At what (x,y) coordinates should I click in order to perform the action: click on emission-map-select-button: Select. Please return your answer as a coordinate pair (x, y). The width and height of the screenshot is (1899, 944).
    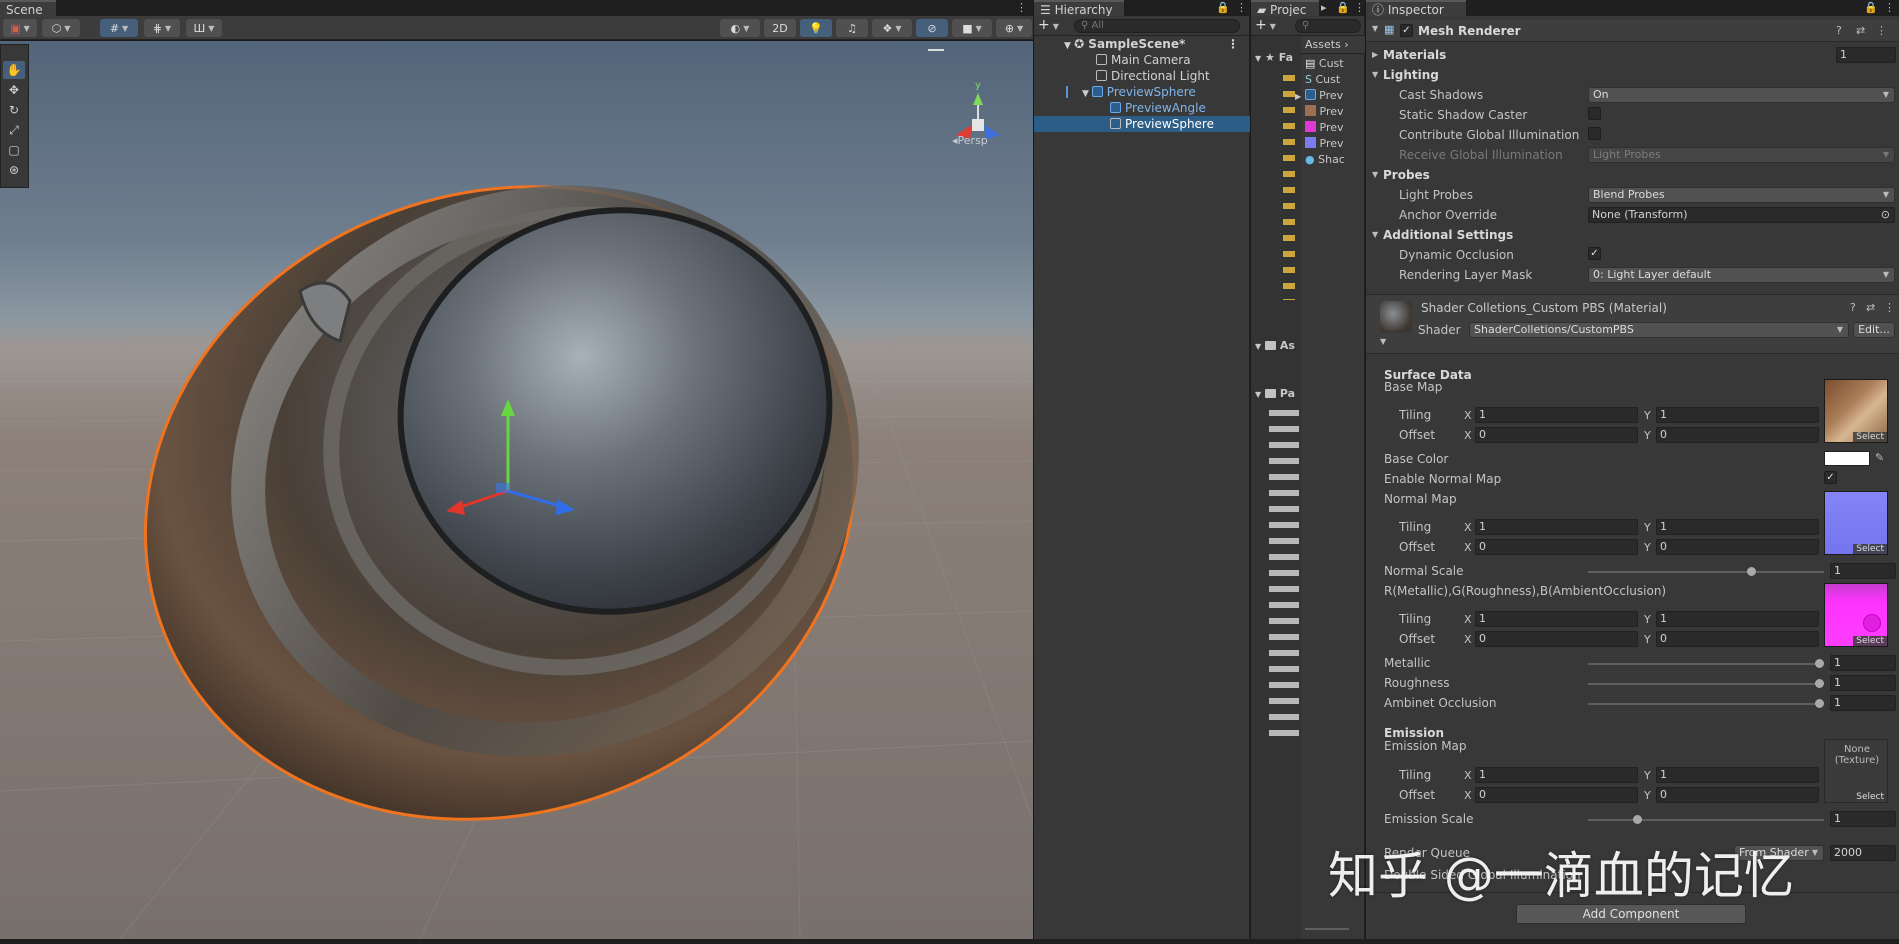
    Looking at the image, I should click on (1870, 797).